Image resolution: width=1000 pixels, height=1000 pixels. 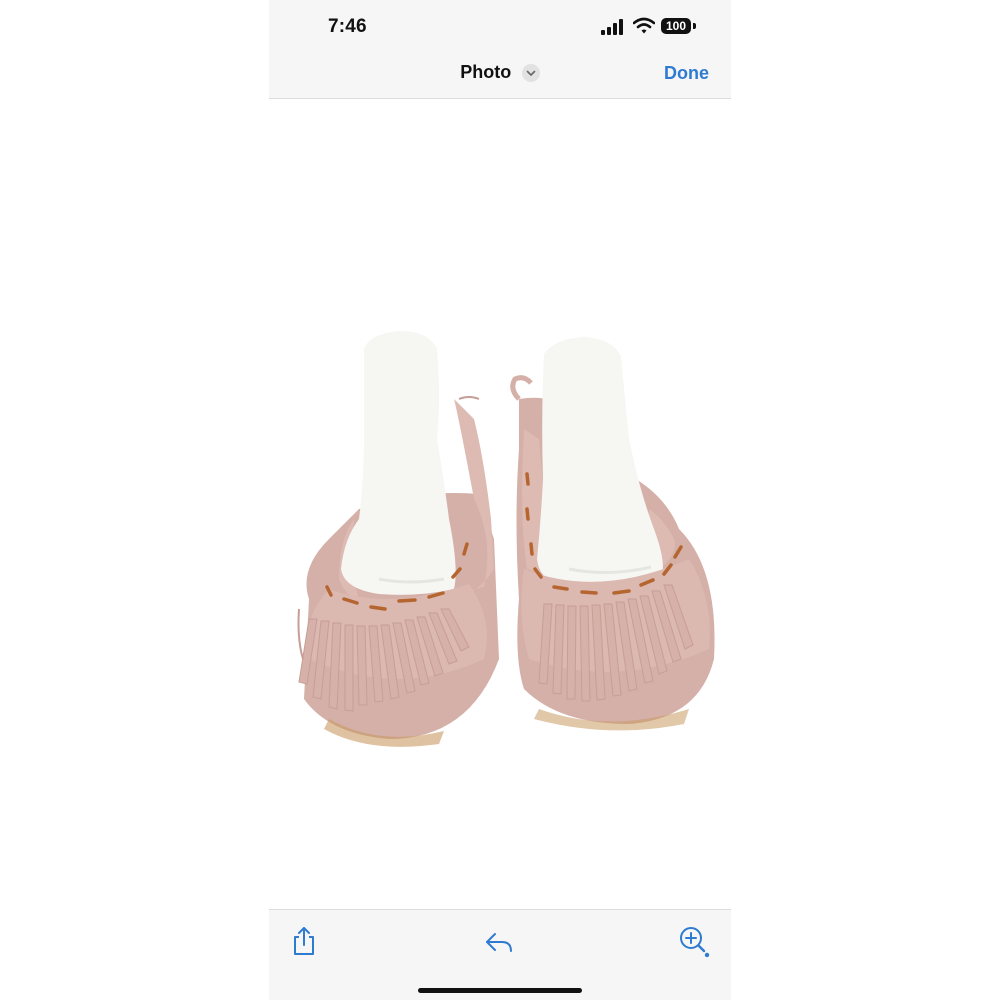 I want to click on zoom-in-icon, so click(x=694, y=941).